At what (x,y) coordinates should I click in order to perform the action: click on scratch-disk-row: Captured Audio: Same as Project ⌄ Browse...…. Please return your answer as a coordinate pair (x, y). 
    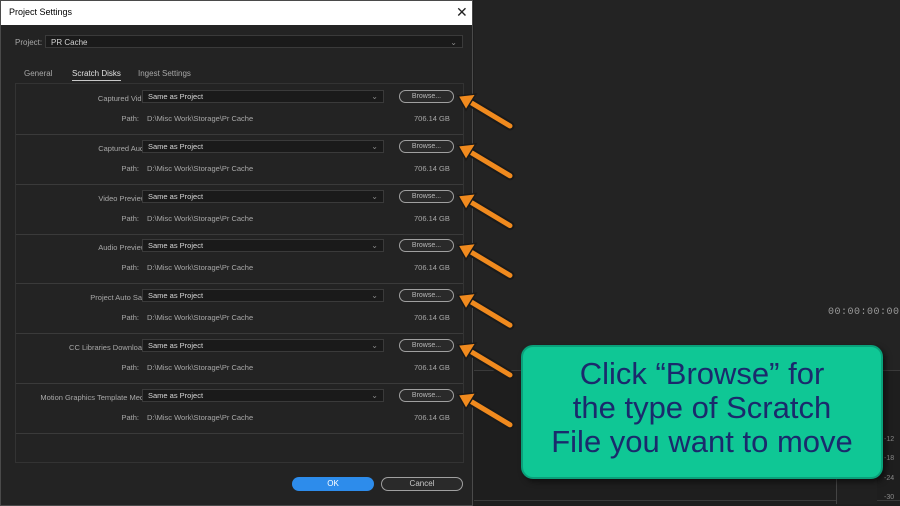
    Looking at the image, I should click on (239, 160).